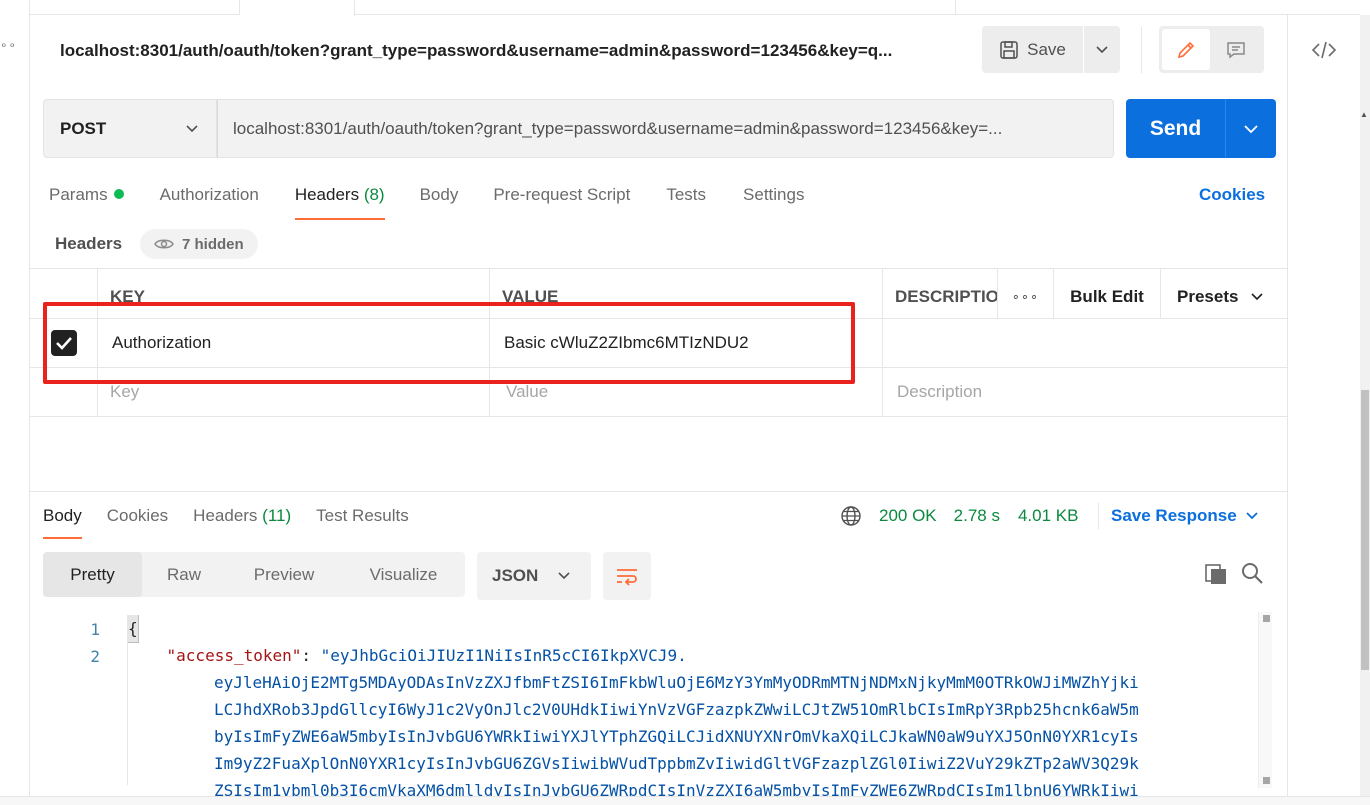 The width and height of the screenshot is (1370, 805). I want to click on save-response-dropdown: Save Response, so click(1178, 516).